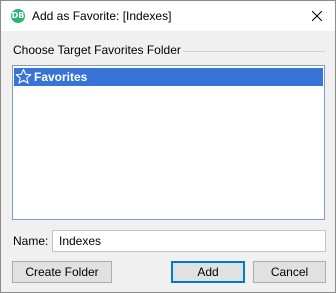 This screenshot has height=293, width=336. I want to click on close-button, so click(317, 16).